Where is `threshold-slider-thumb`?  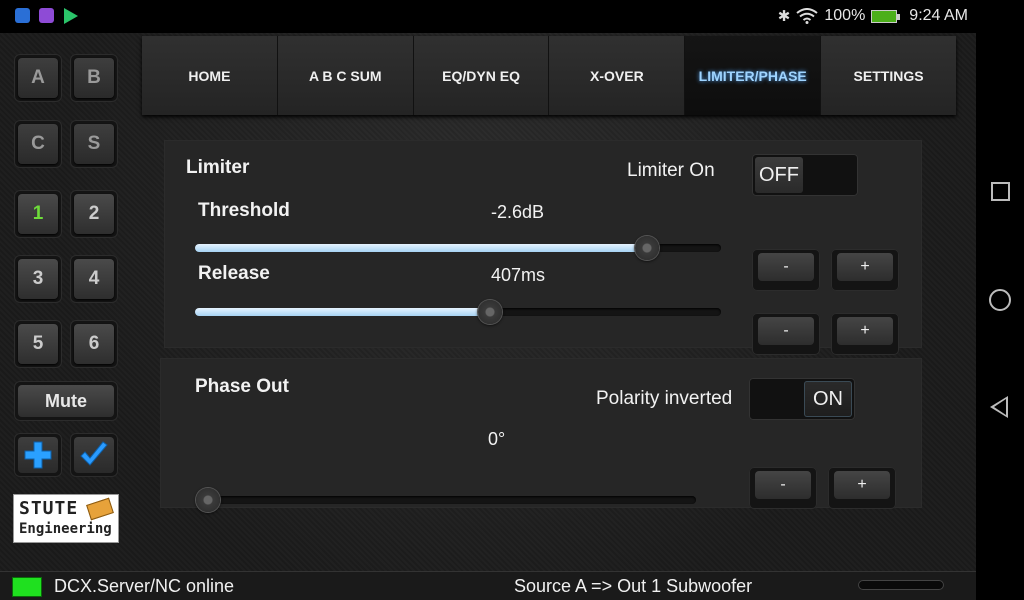
threshold-slider-thumb is located at coordinates (647, 248).